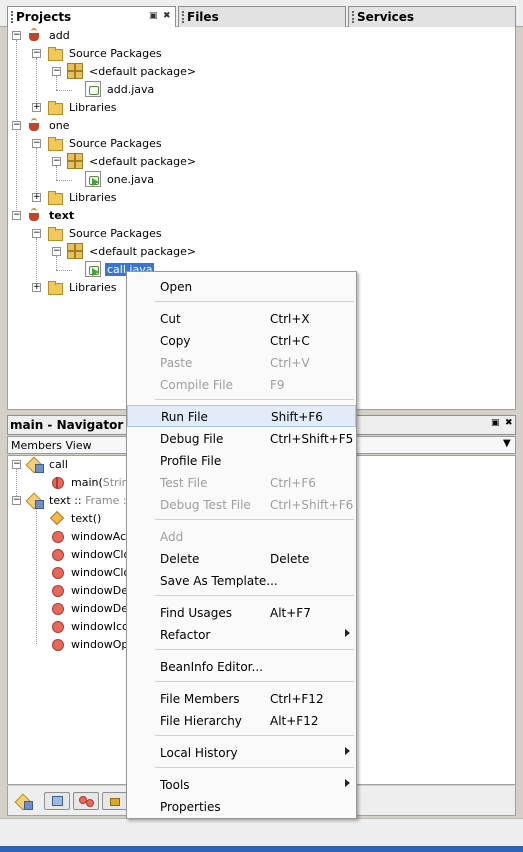 This screenshot has width=523, height=852. Describe the element at coordinates (93, 626) in the screenshot. I see `navigator-item-method: windowIcon` at that location.